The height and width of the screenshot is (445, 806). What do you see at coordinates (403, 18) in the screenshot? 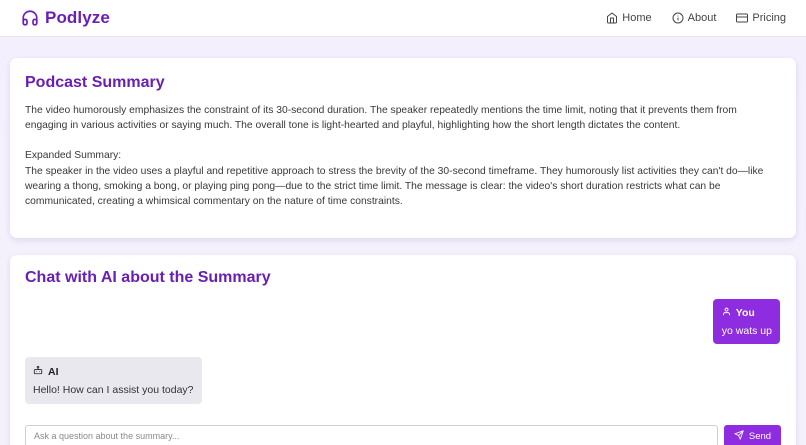
I see `top-navbar: Podlyze Home About Pricing` at bounding box center [403, 18].